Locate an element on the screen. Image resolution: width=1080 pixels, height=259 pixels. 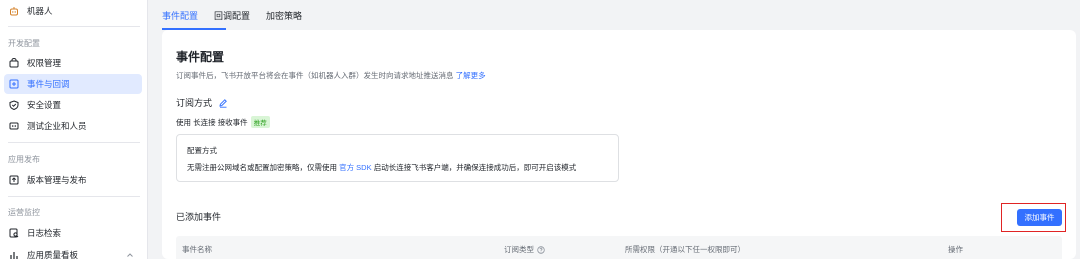
sidebar-item-label: 权限管理 is located at coordinates (44, 63).